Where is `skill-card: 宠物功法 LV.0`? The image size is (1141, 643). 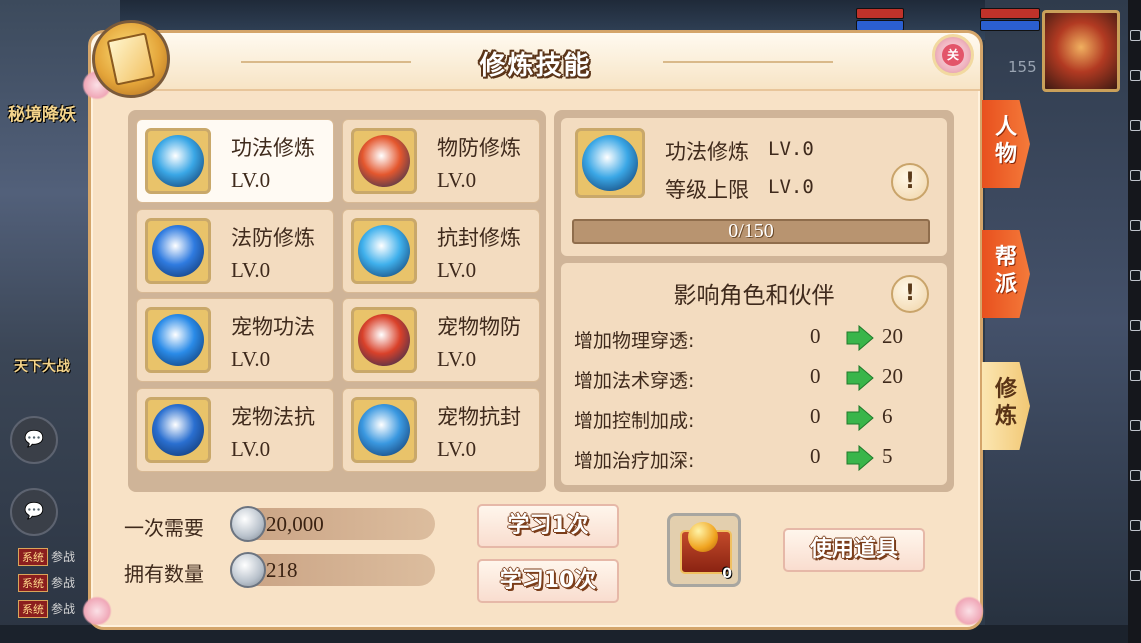 skill-card: 宠物功法 LV.0 is located at coordinates (235, 340).